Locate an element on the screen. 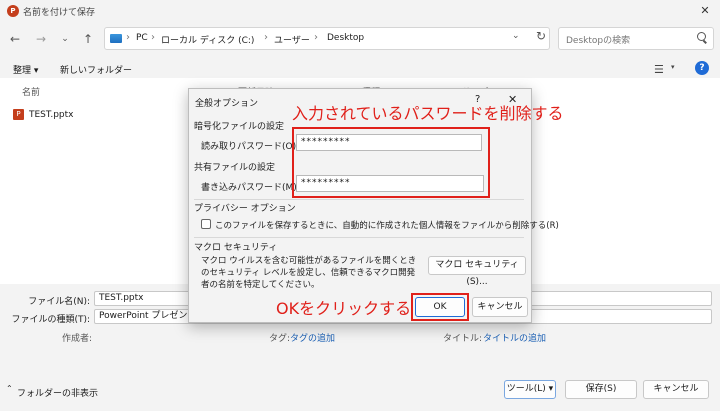  organize-button: 整理 ▾ is located at coordinates (25, 69).